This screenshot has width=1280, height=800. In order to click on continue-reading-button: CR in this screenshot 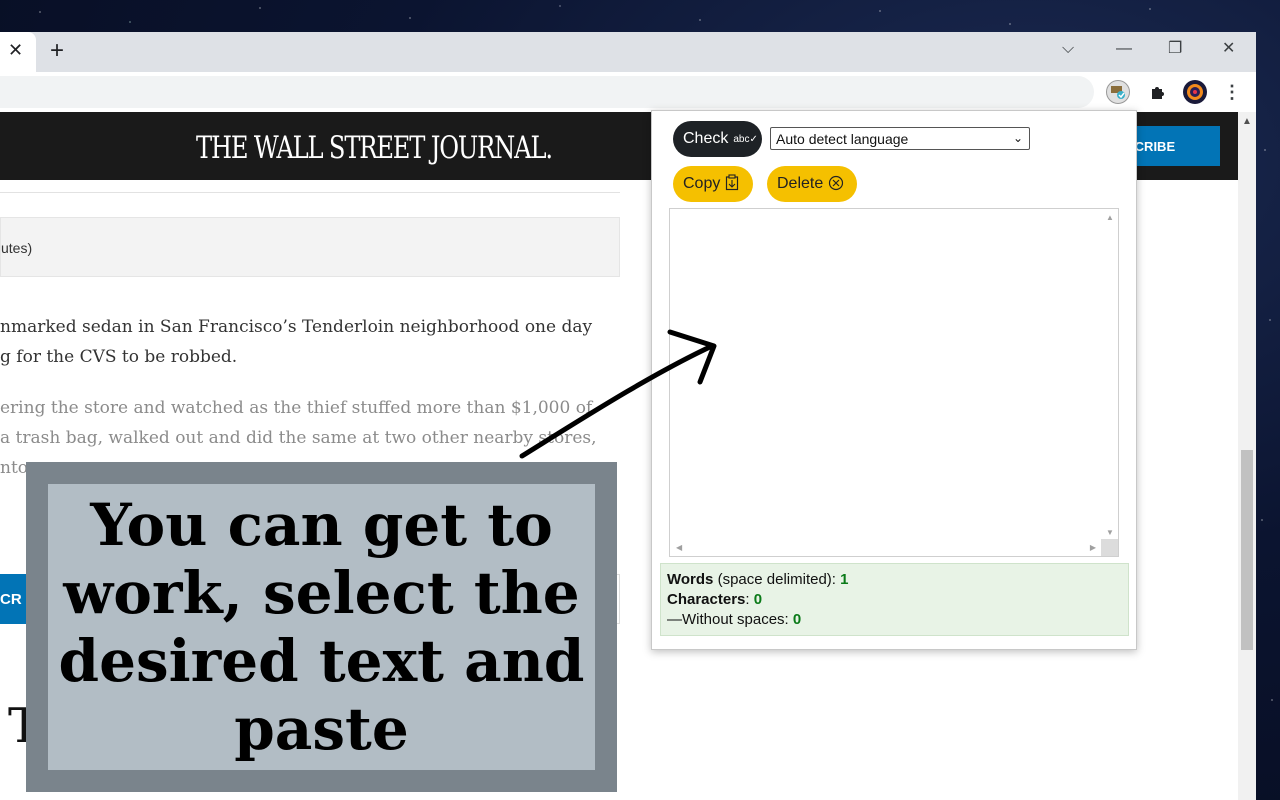, I will do `click(14, 599)`.